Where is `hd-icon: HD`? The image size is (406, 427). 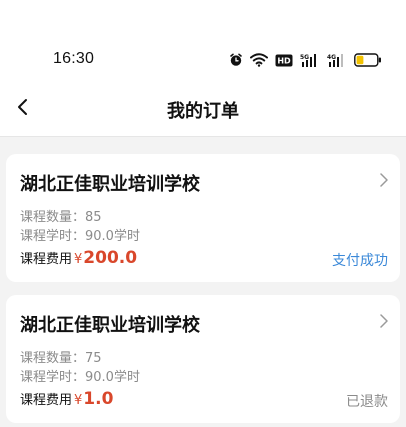
hd-icon: HD is located at coordinates (284, 60).